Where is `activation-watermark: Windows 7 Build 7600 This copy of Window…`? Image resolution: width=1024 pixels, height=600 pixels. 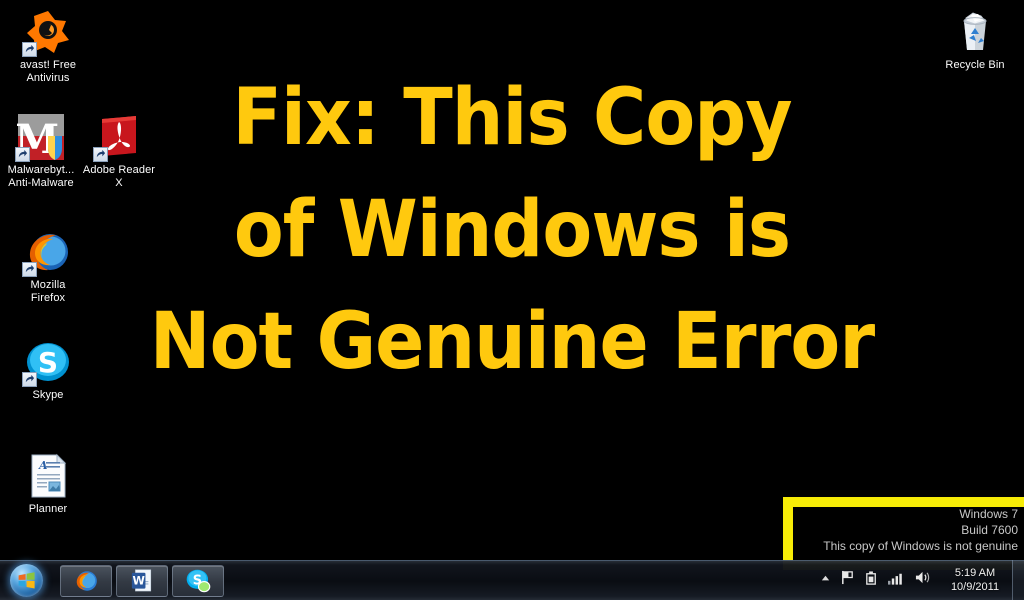
activation-watermark: Windows 7 Build 7600 This copy of Window… is located at coordinates (920, 530).